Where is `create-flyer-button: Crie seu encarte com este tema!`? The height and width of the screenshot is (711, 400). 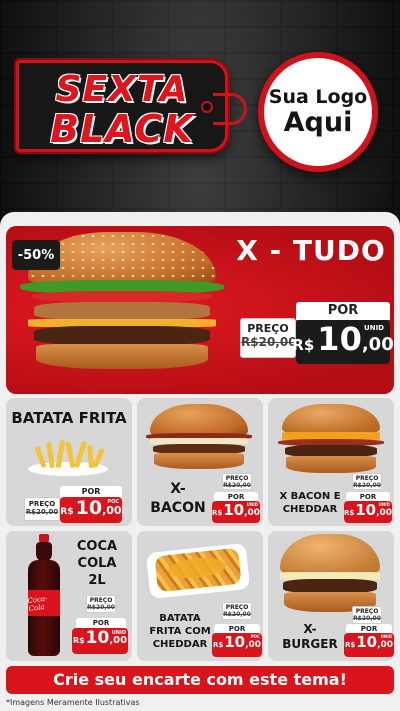
create-flyer-button: Crie seu encarte com este tema! is located at coordinates (200, 680).